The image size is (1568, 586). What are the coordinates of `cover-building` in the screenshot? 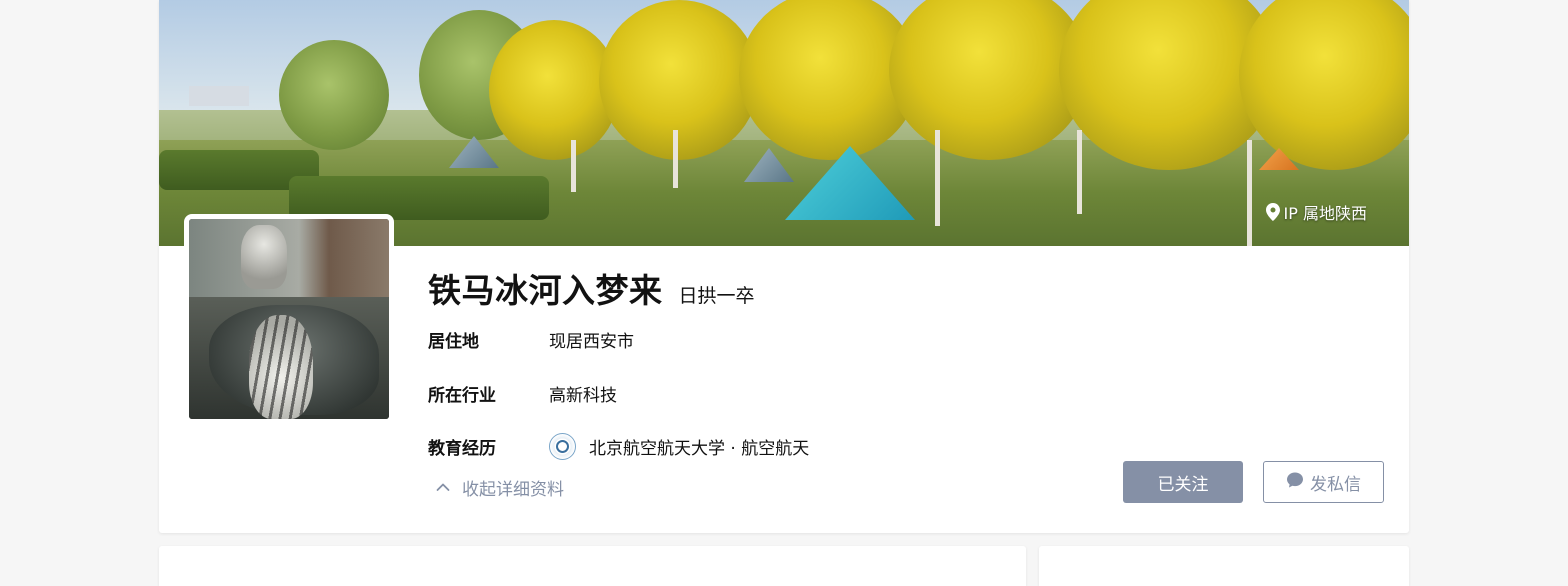 It's located at (219, 96).